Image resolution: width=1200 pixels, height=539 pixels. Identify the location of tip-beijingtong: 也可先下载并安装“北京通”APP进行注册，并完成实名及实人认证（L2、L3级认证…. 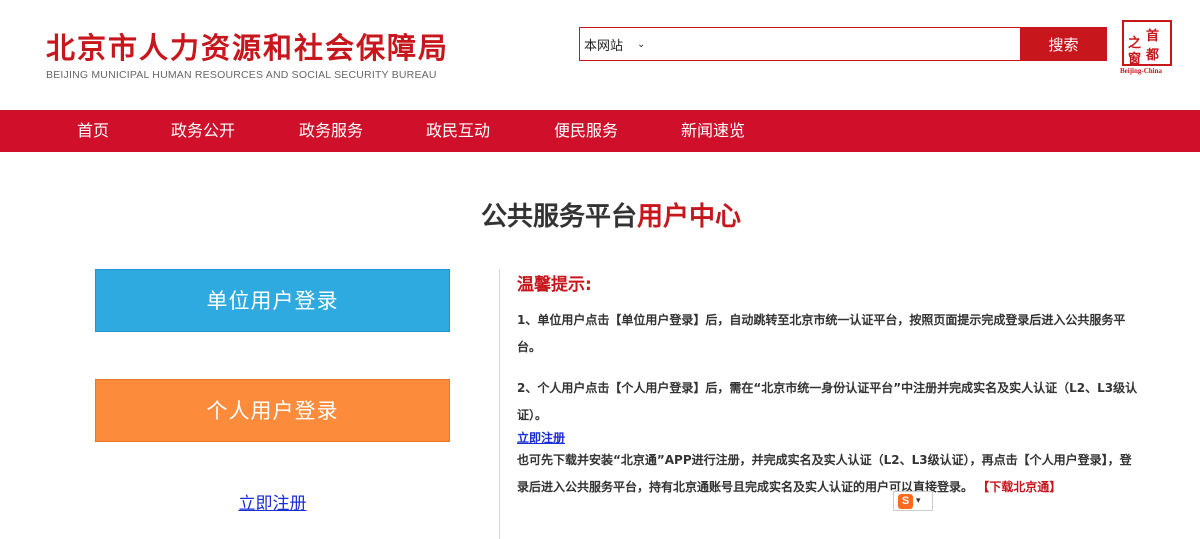
(829, 474).